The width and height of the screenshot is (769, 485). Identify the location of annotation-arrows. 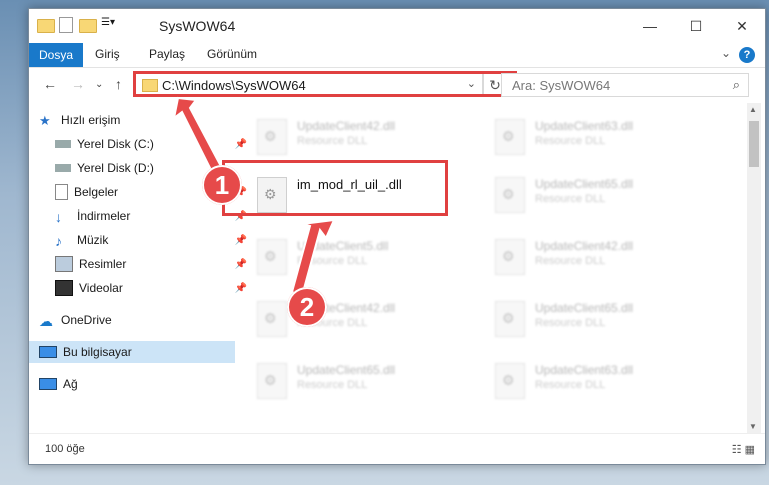
(254, 197).